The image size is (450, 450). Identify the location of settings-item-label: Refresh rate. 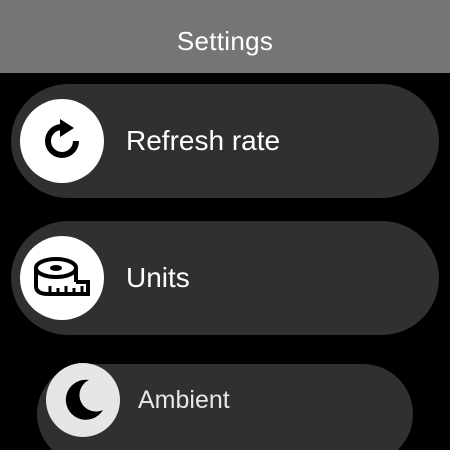
(203, 140).